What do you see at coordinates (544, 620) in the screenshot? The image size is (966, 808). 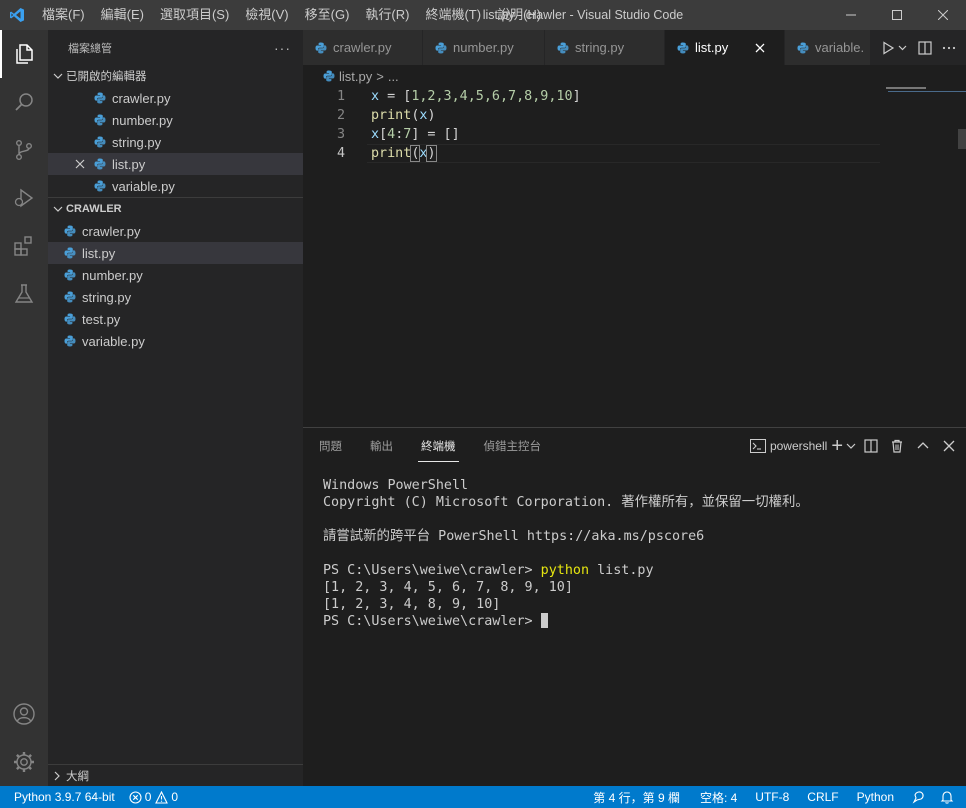 I see `terminal-cursor` at bounding box center [544, 620].